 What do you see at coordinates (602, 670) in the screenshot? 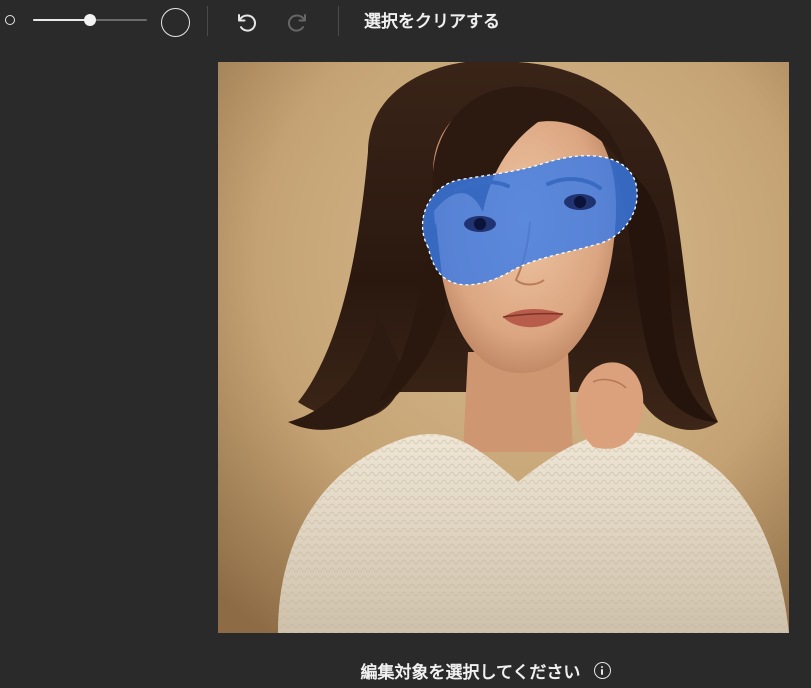
I see `info-icon` at bounding box center [602, 670].